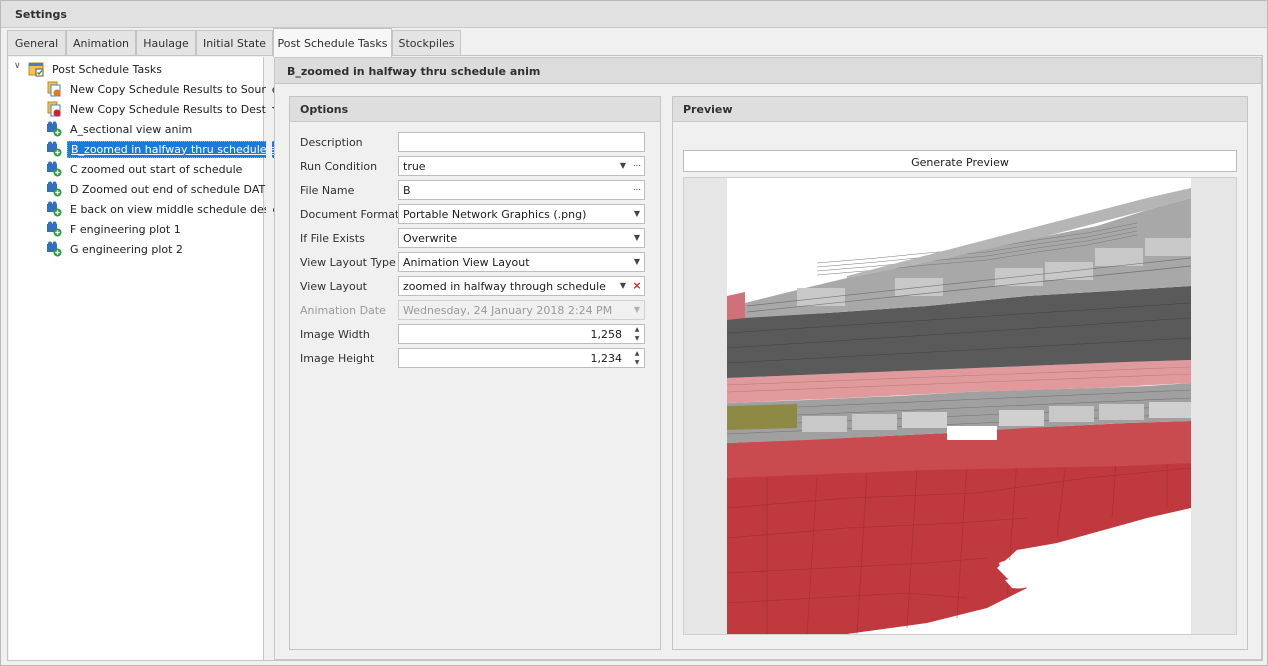  I want to click on run-condition-field: true ▼ ⋯, so click(521, 166).